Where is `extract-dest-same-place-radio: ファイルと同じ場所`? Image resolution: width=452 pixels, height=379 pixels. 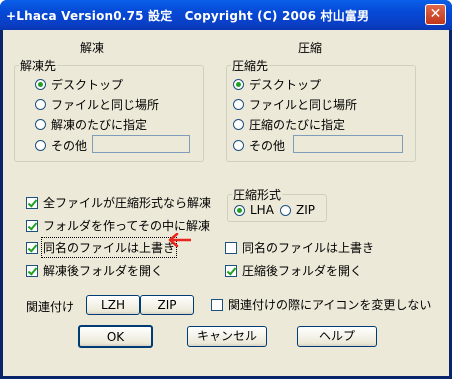 extract-dest-same-place-radio: ファイルと同じ場所 is located at coordinates (97, 104).